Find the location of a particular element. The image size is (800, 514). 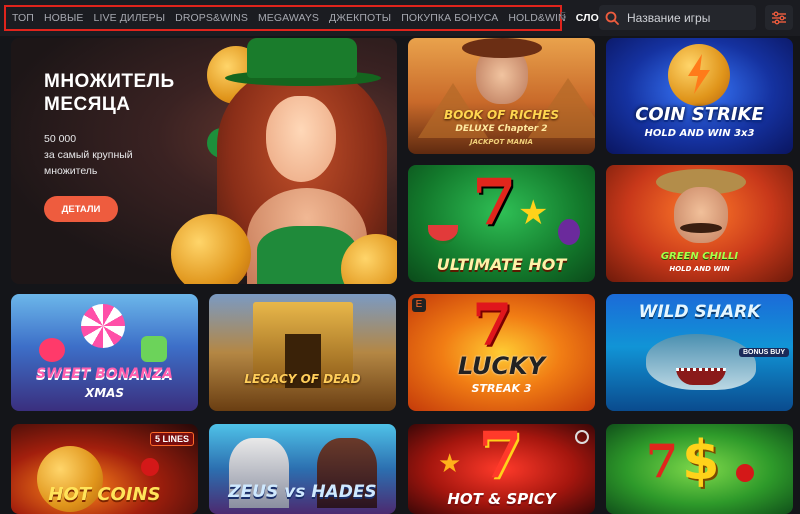

filter-button is located at coordinates (779, 17).